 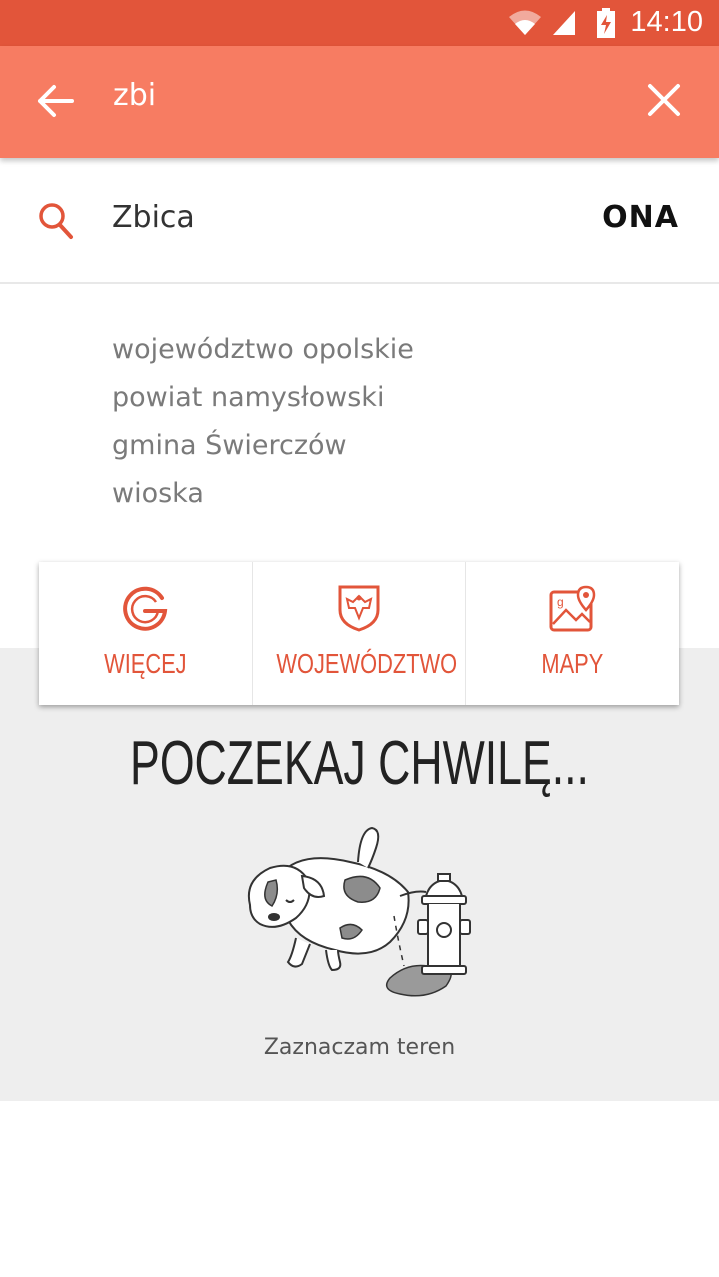 What do you see at coordinates (248, 397) in the screenshot?
I see `detail-county: powiat namysłowski` at bounding box center [248, 397].